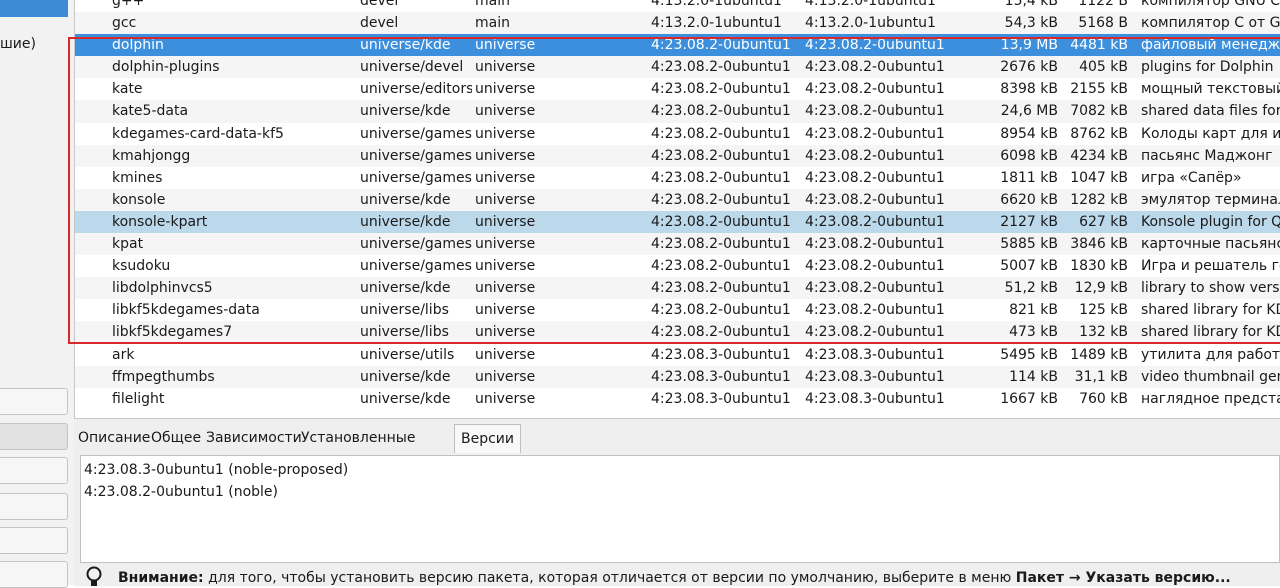 The width and height of the screenshot is (1280, 588). Describe the element at coordinates (216, 470) in the screenshot. I see `version-item: 4:23.08.3-0ubuntu1 (noble-proposed)` at that location.